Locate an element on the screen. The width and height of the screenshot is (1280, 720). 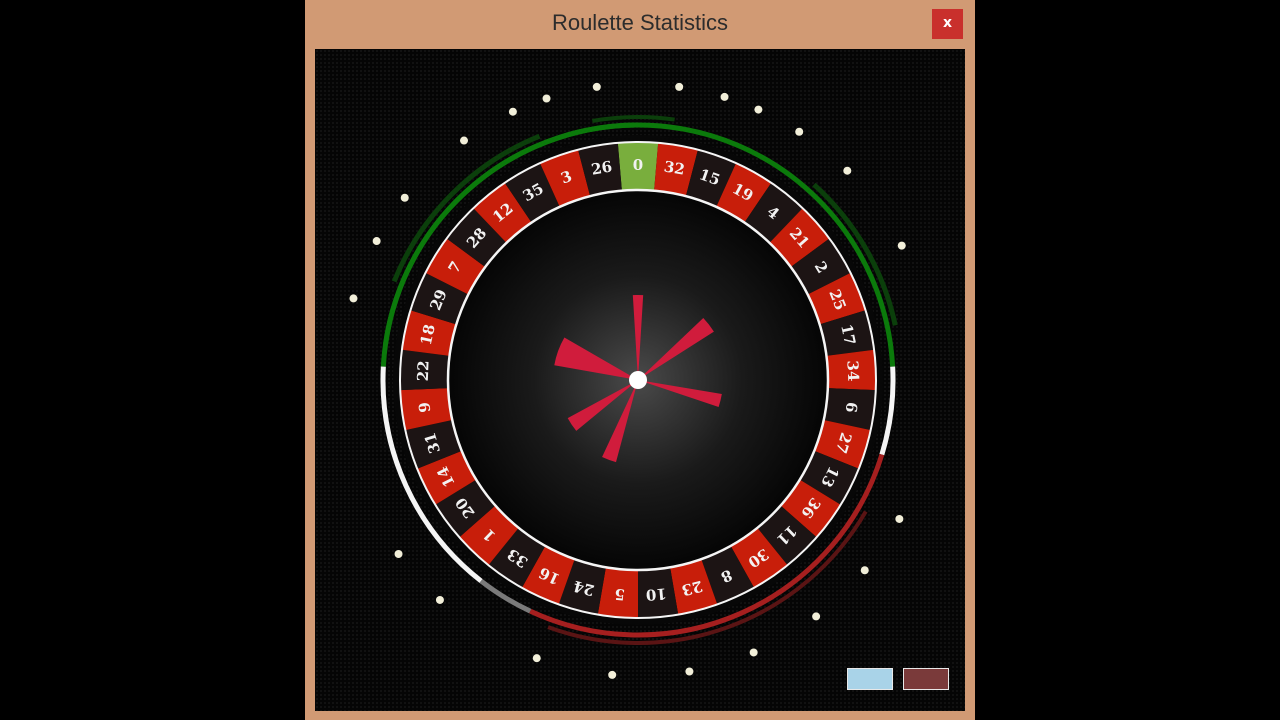
legend-swatch-red is located at coordinates (926, 679).